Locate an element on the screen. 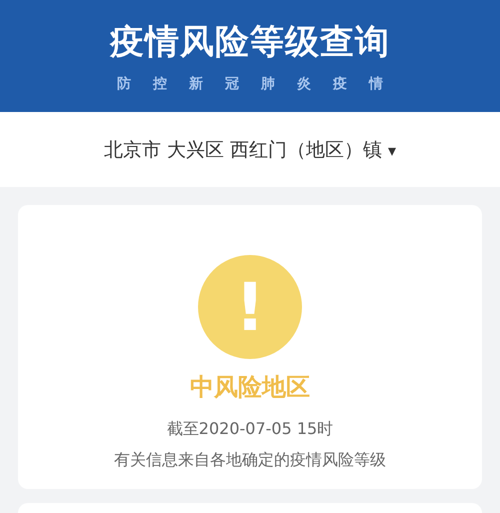 This screenshot has height=513, width=500. subtitle-character: 防 is located at coordinates (124, 84).